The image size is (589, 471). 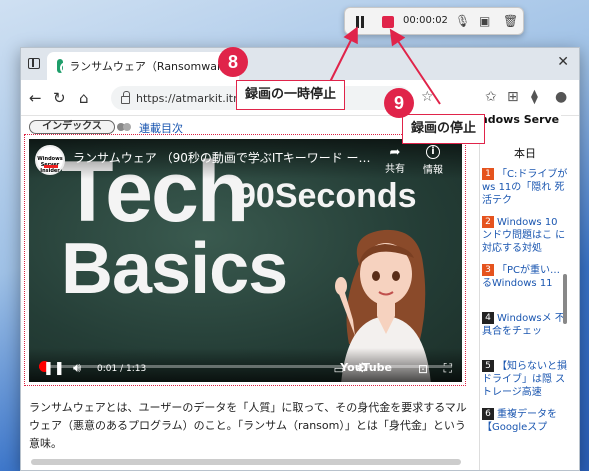 I want to click on callout-stop-text: 録画の停止, so click(x=444, y=128).